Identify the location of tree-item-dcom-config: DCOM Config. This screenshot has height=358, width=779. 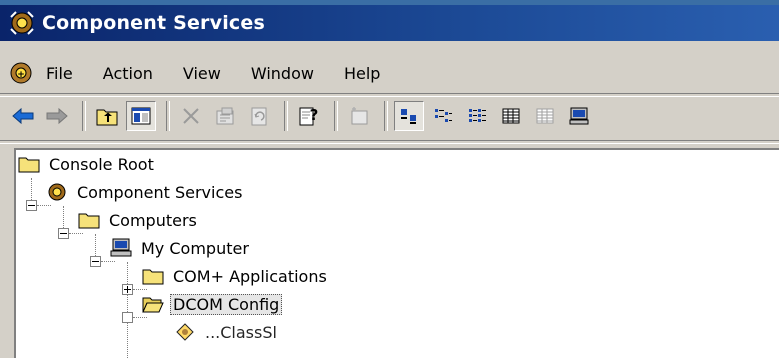
(212, 304).